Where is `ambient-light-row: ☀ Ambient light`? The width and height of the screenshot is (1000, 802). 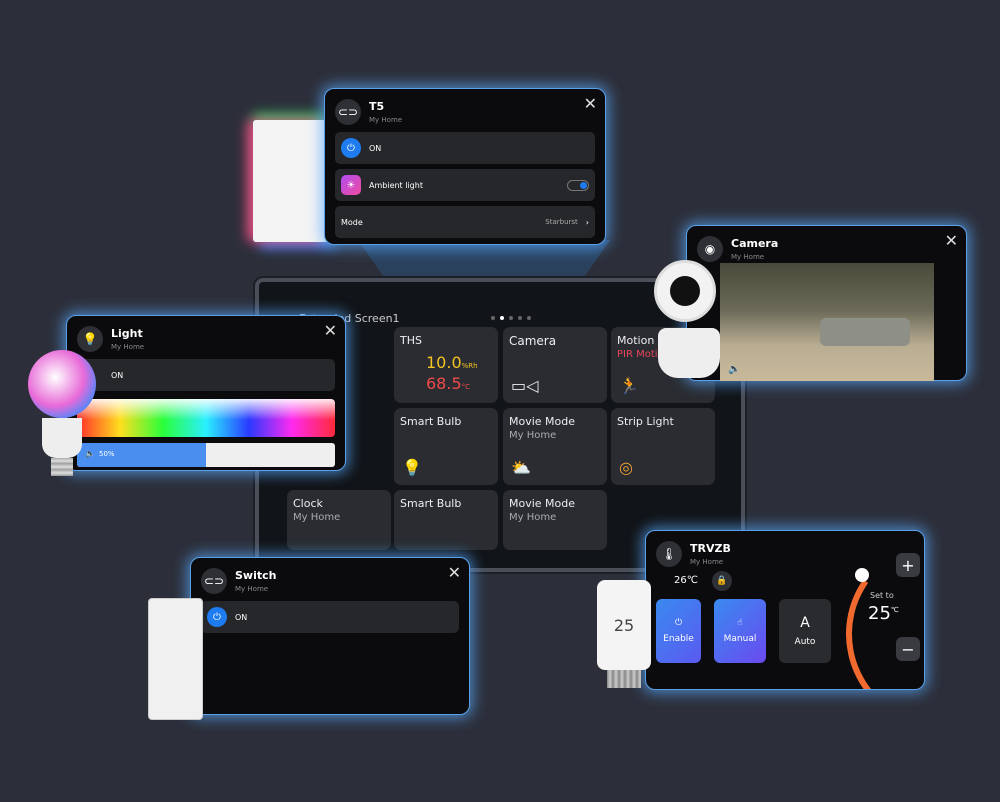 ambient-light-row: ☀ Ambient light is located at coordinates (465, 185).